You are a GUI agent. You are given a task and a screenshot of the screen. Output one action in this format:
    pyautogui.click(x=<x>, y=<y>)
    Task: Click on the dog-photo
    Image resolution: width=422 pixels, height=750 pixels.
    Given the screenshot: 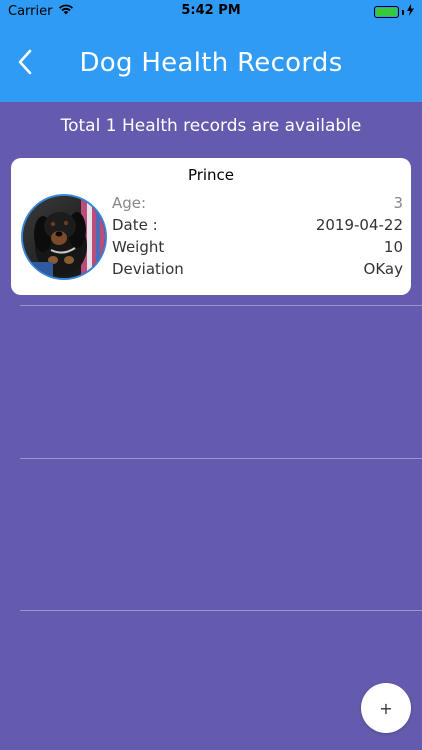 What is the action you would take?
    pyautogui.click(x=64, y=237)
    